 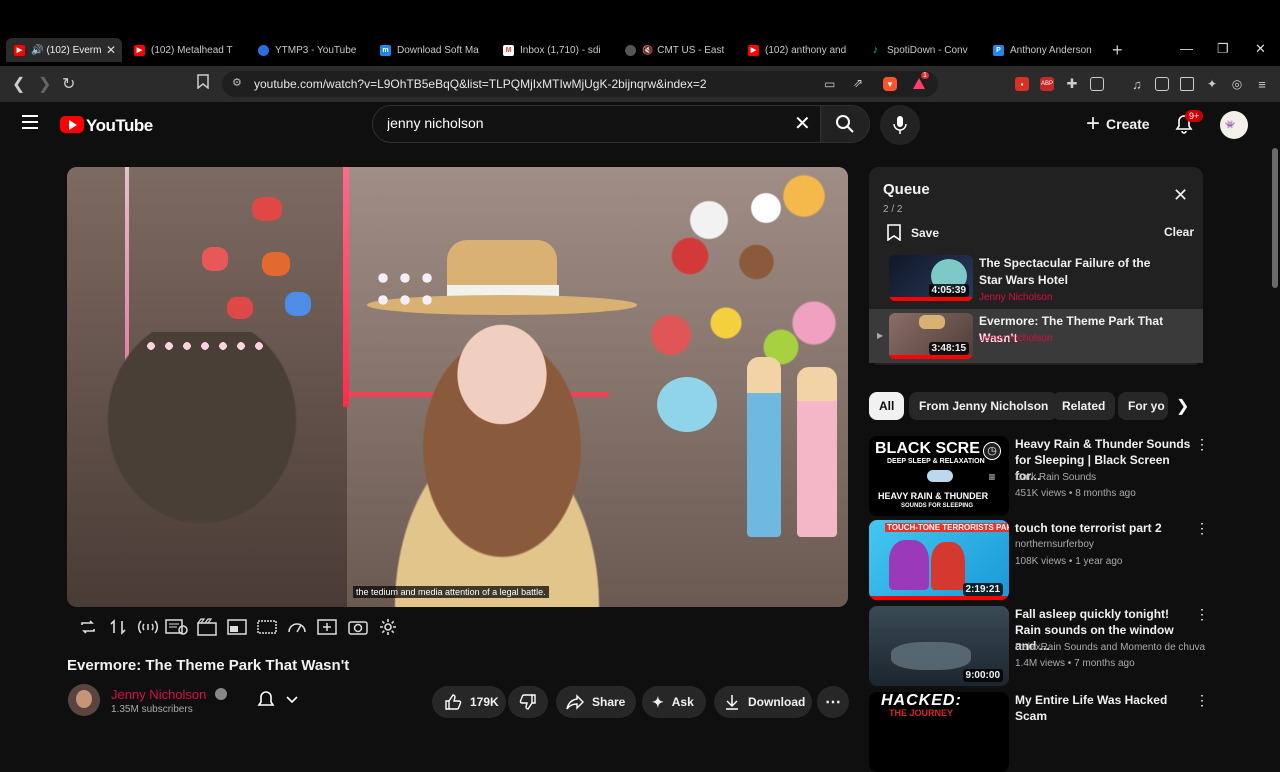 I want to click on puzzle-icon: ✚, so click(x=1072, y=83).